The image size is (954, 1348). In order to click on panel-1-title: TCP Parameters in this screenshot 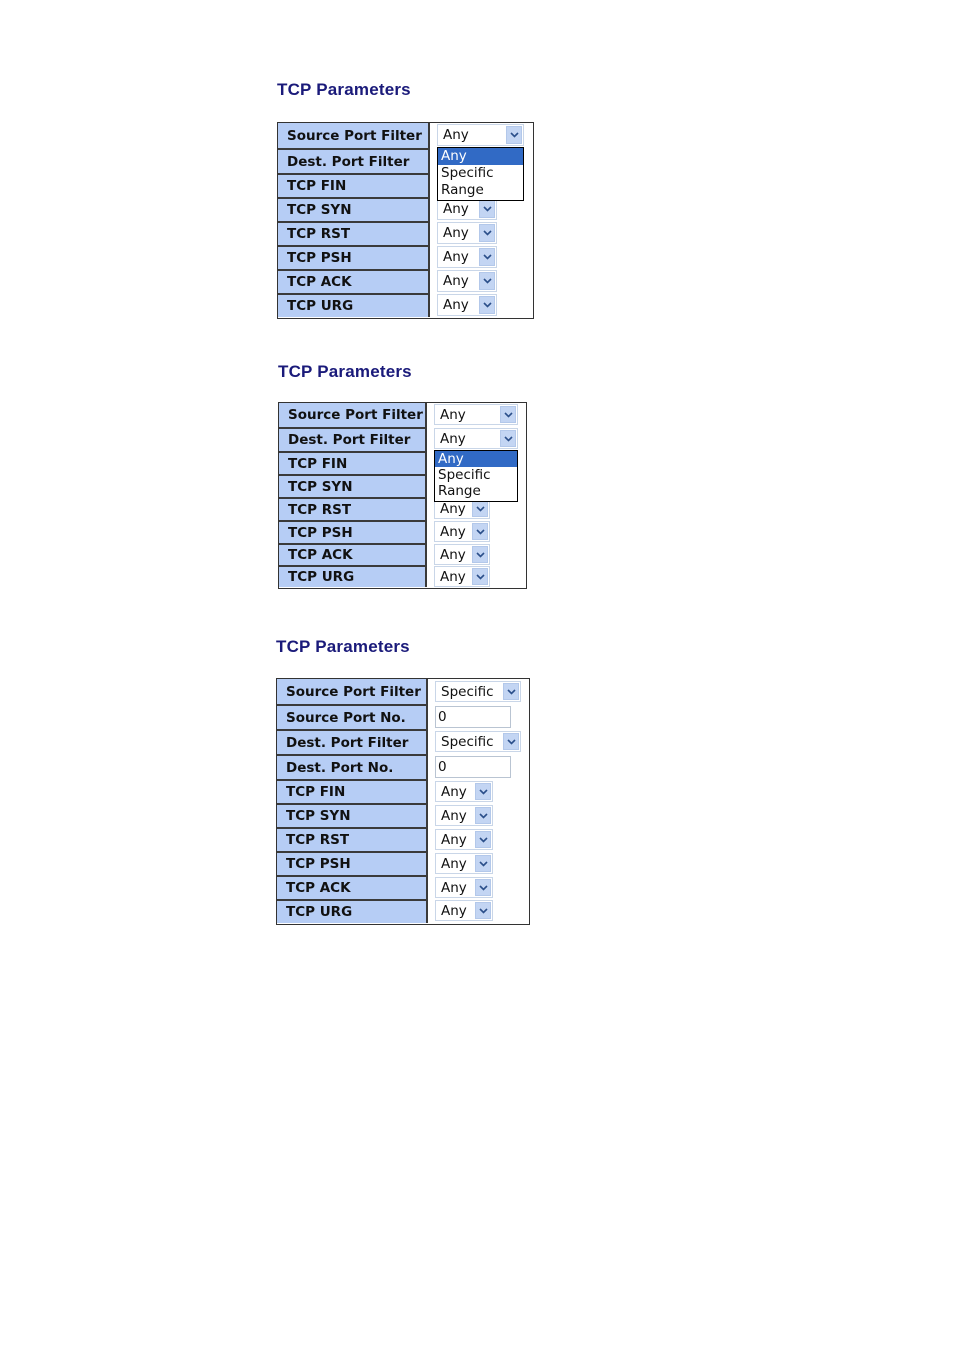, I will do `click(344, 89)`.